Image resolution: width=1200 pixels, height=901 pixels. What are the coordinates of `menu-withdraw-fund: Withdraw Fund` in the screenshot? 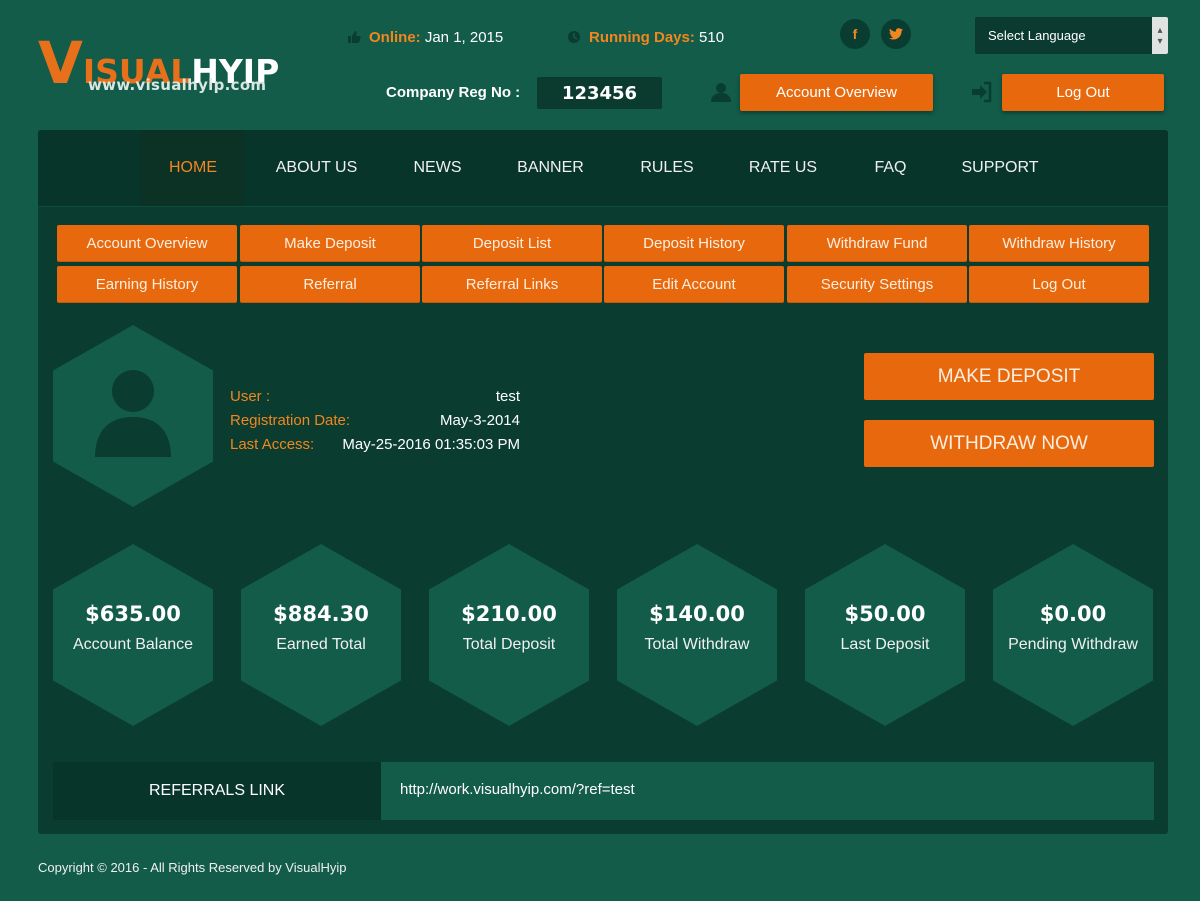 It's located at (877, 243).